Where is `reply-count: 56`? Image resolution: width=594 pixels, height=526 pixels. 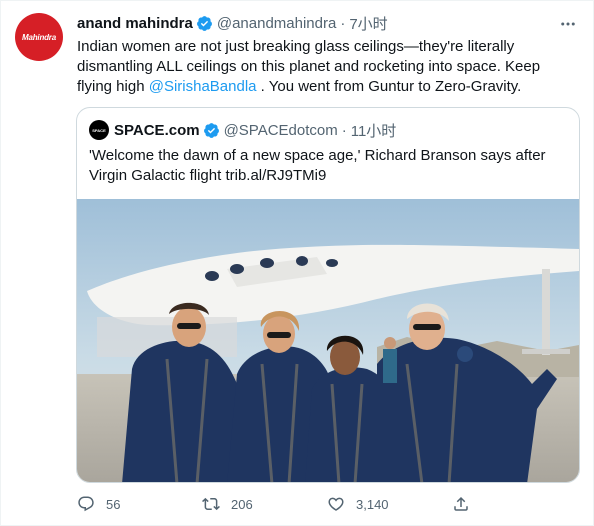
reply-count: 56 is located at coordinates (113, 504).